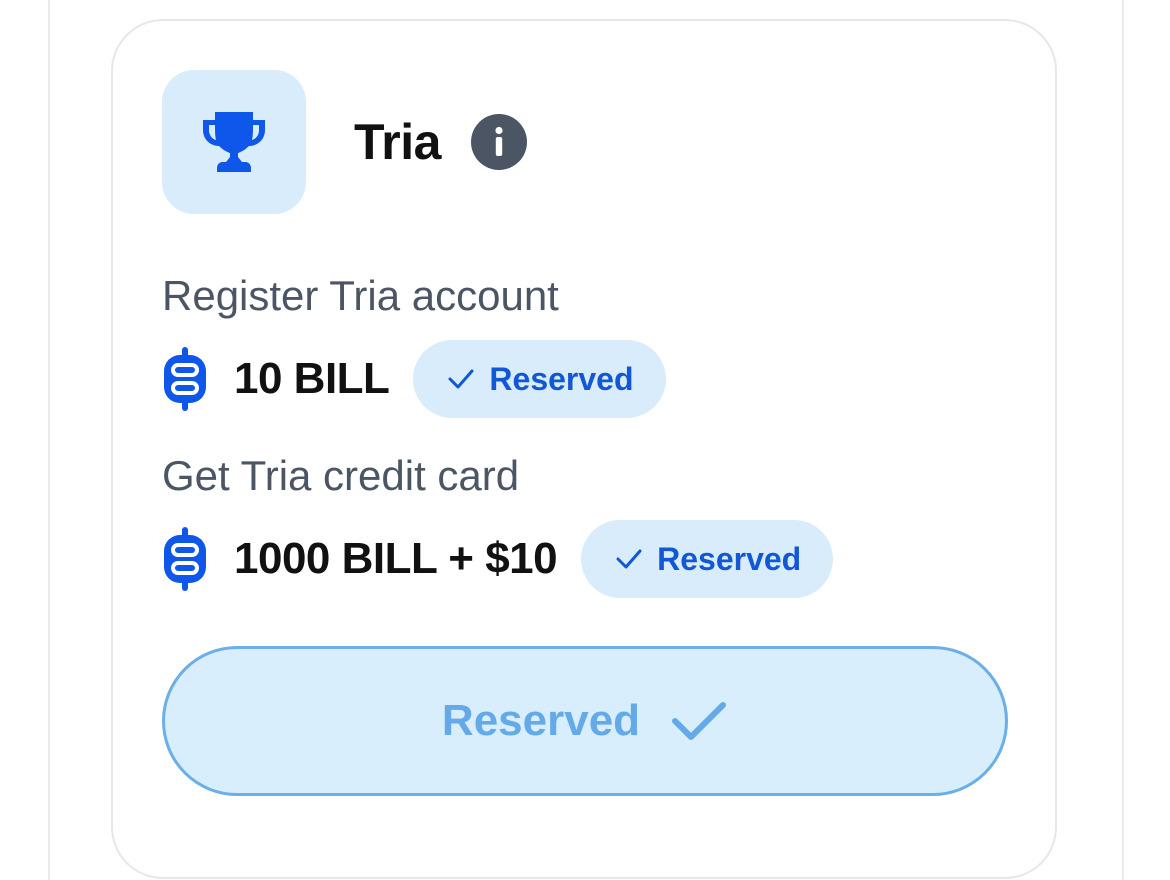 The height and width of the screenshot is (880, 1170). I want to click on card-title: Tria, so click(397, 142).